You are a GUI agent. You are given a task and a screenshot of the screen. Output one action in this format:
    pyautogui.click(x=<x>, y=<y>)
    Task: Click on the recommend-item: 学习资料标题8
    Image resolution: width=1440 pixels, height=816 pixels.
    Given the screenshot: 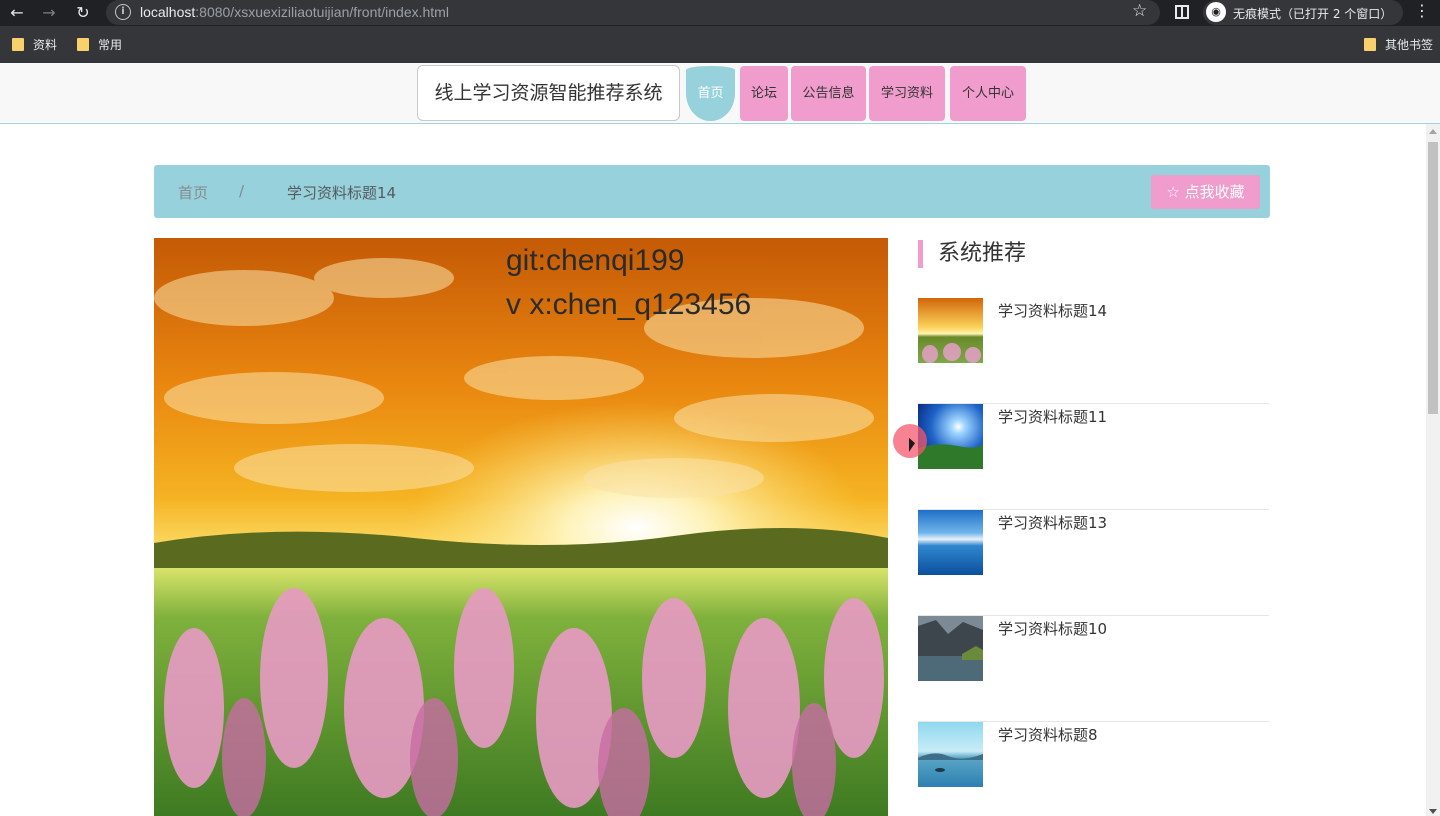 What is the action you would take?
    pyautogui.click(x=1093, y=769)
    